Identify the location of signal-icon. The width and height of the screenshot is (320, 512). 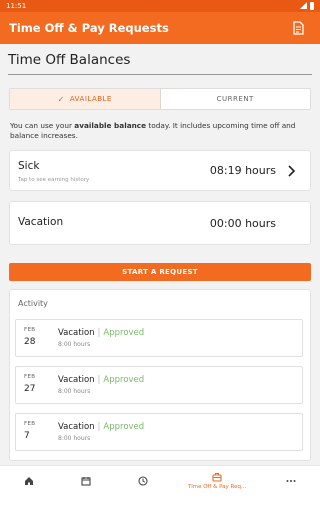
(303, 5).